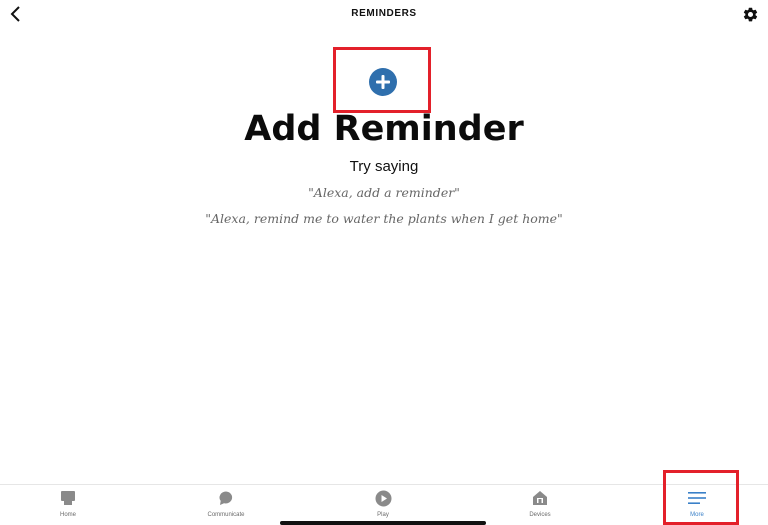 The image size is (768, 525). What do you see at coordinates (540, 498) in the screenshot?
I see `devices-house-icon` at bounding box center [540, 498].